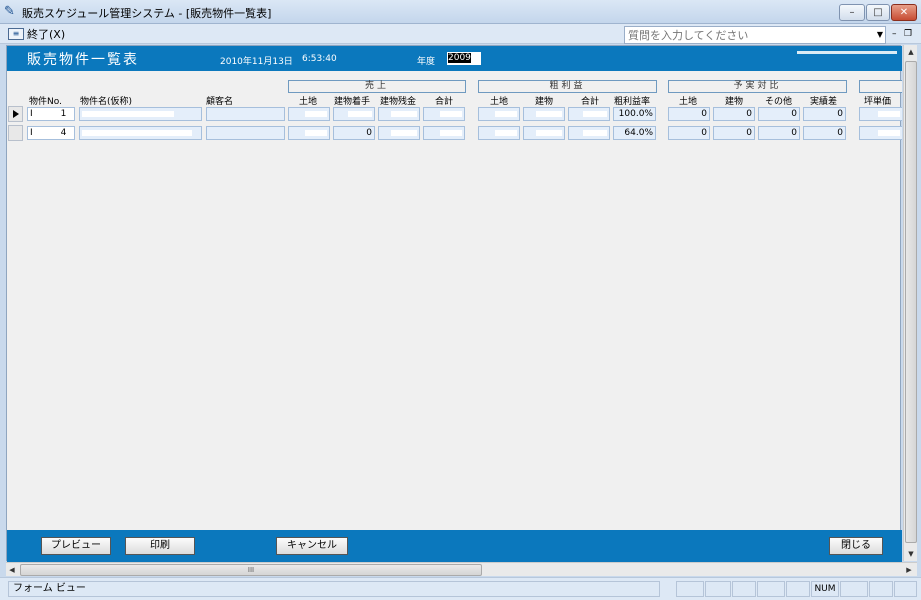 This screenshot has width=921, height=600. I want to click on vertical-scroll-thumb, so click(911, 302).